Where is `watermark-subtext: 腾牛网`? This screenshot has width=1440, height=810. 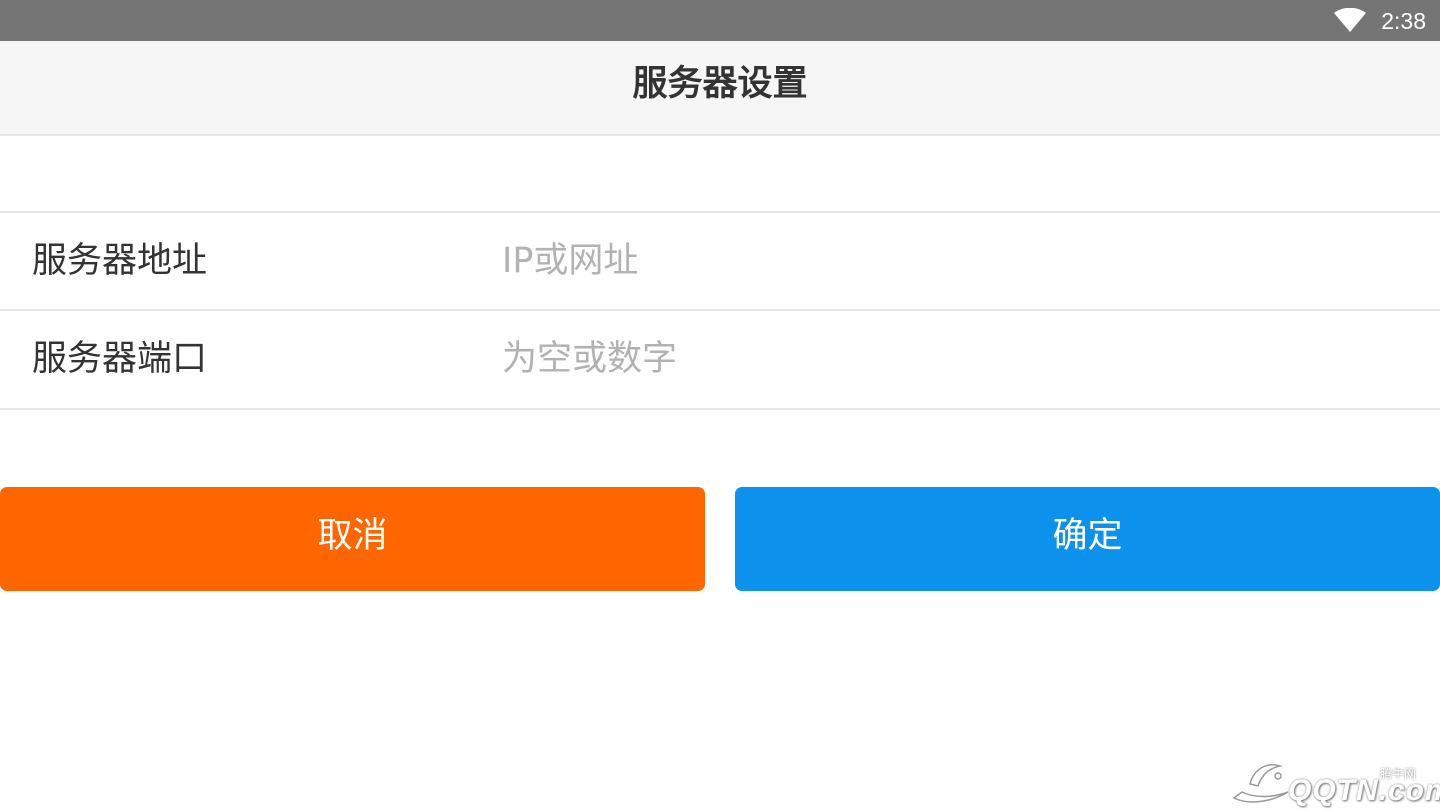
watermark-subtext: 腾牛网 is located at coordinates (1398, 774).